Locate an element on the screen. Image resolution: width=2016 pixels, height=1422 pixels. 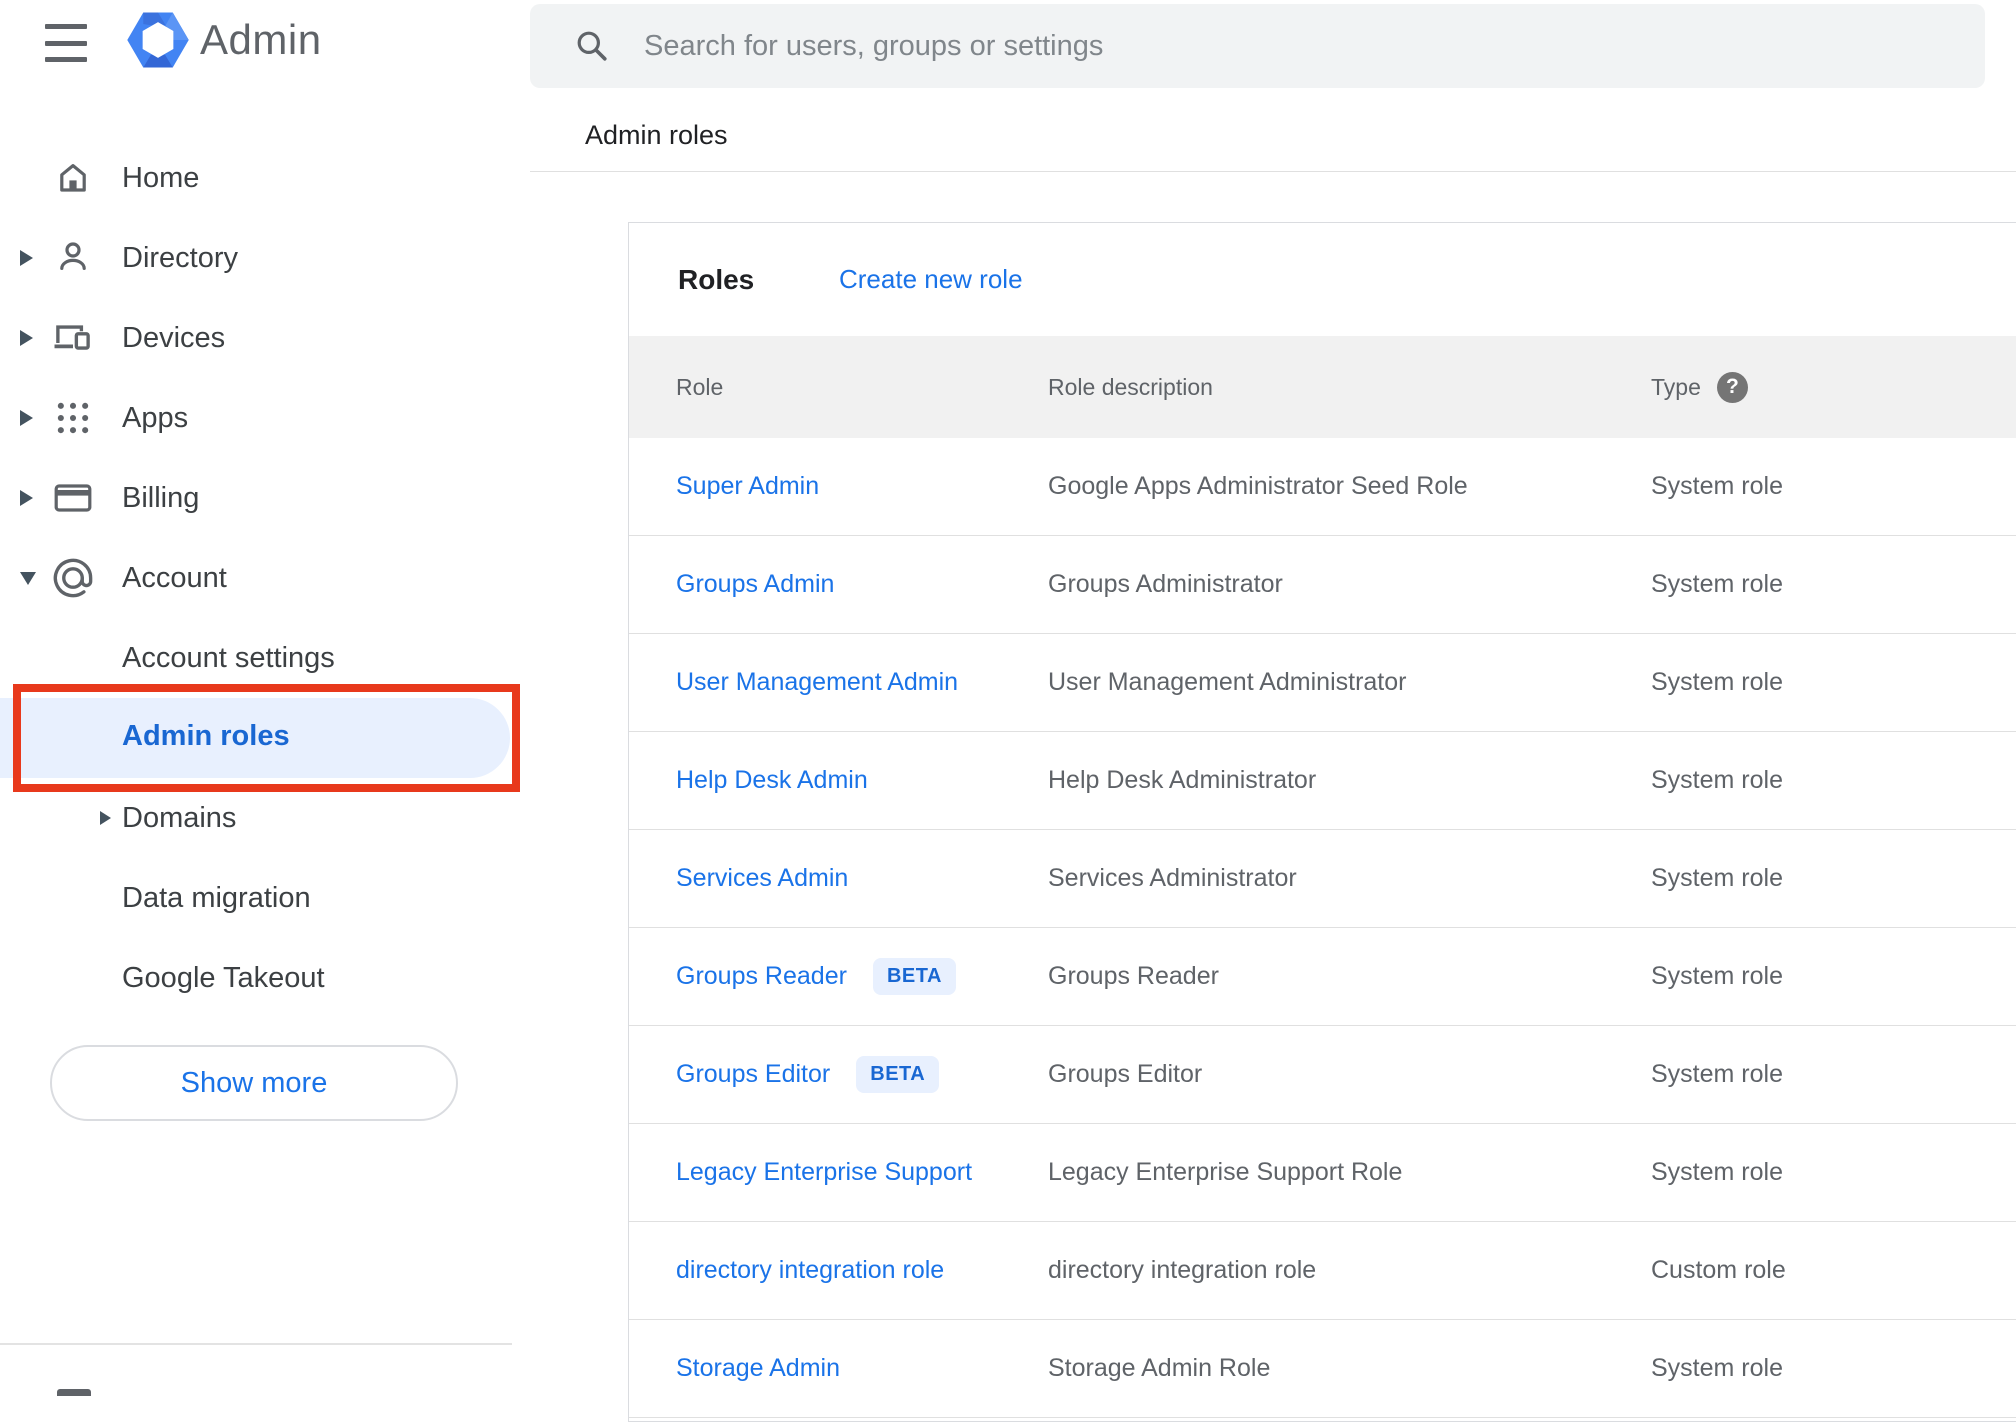
devices-icon is located at coordinates (73, 338).